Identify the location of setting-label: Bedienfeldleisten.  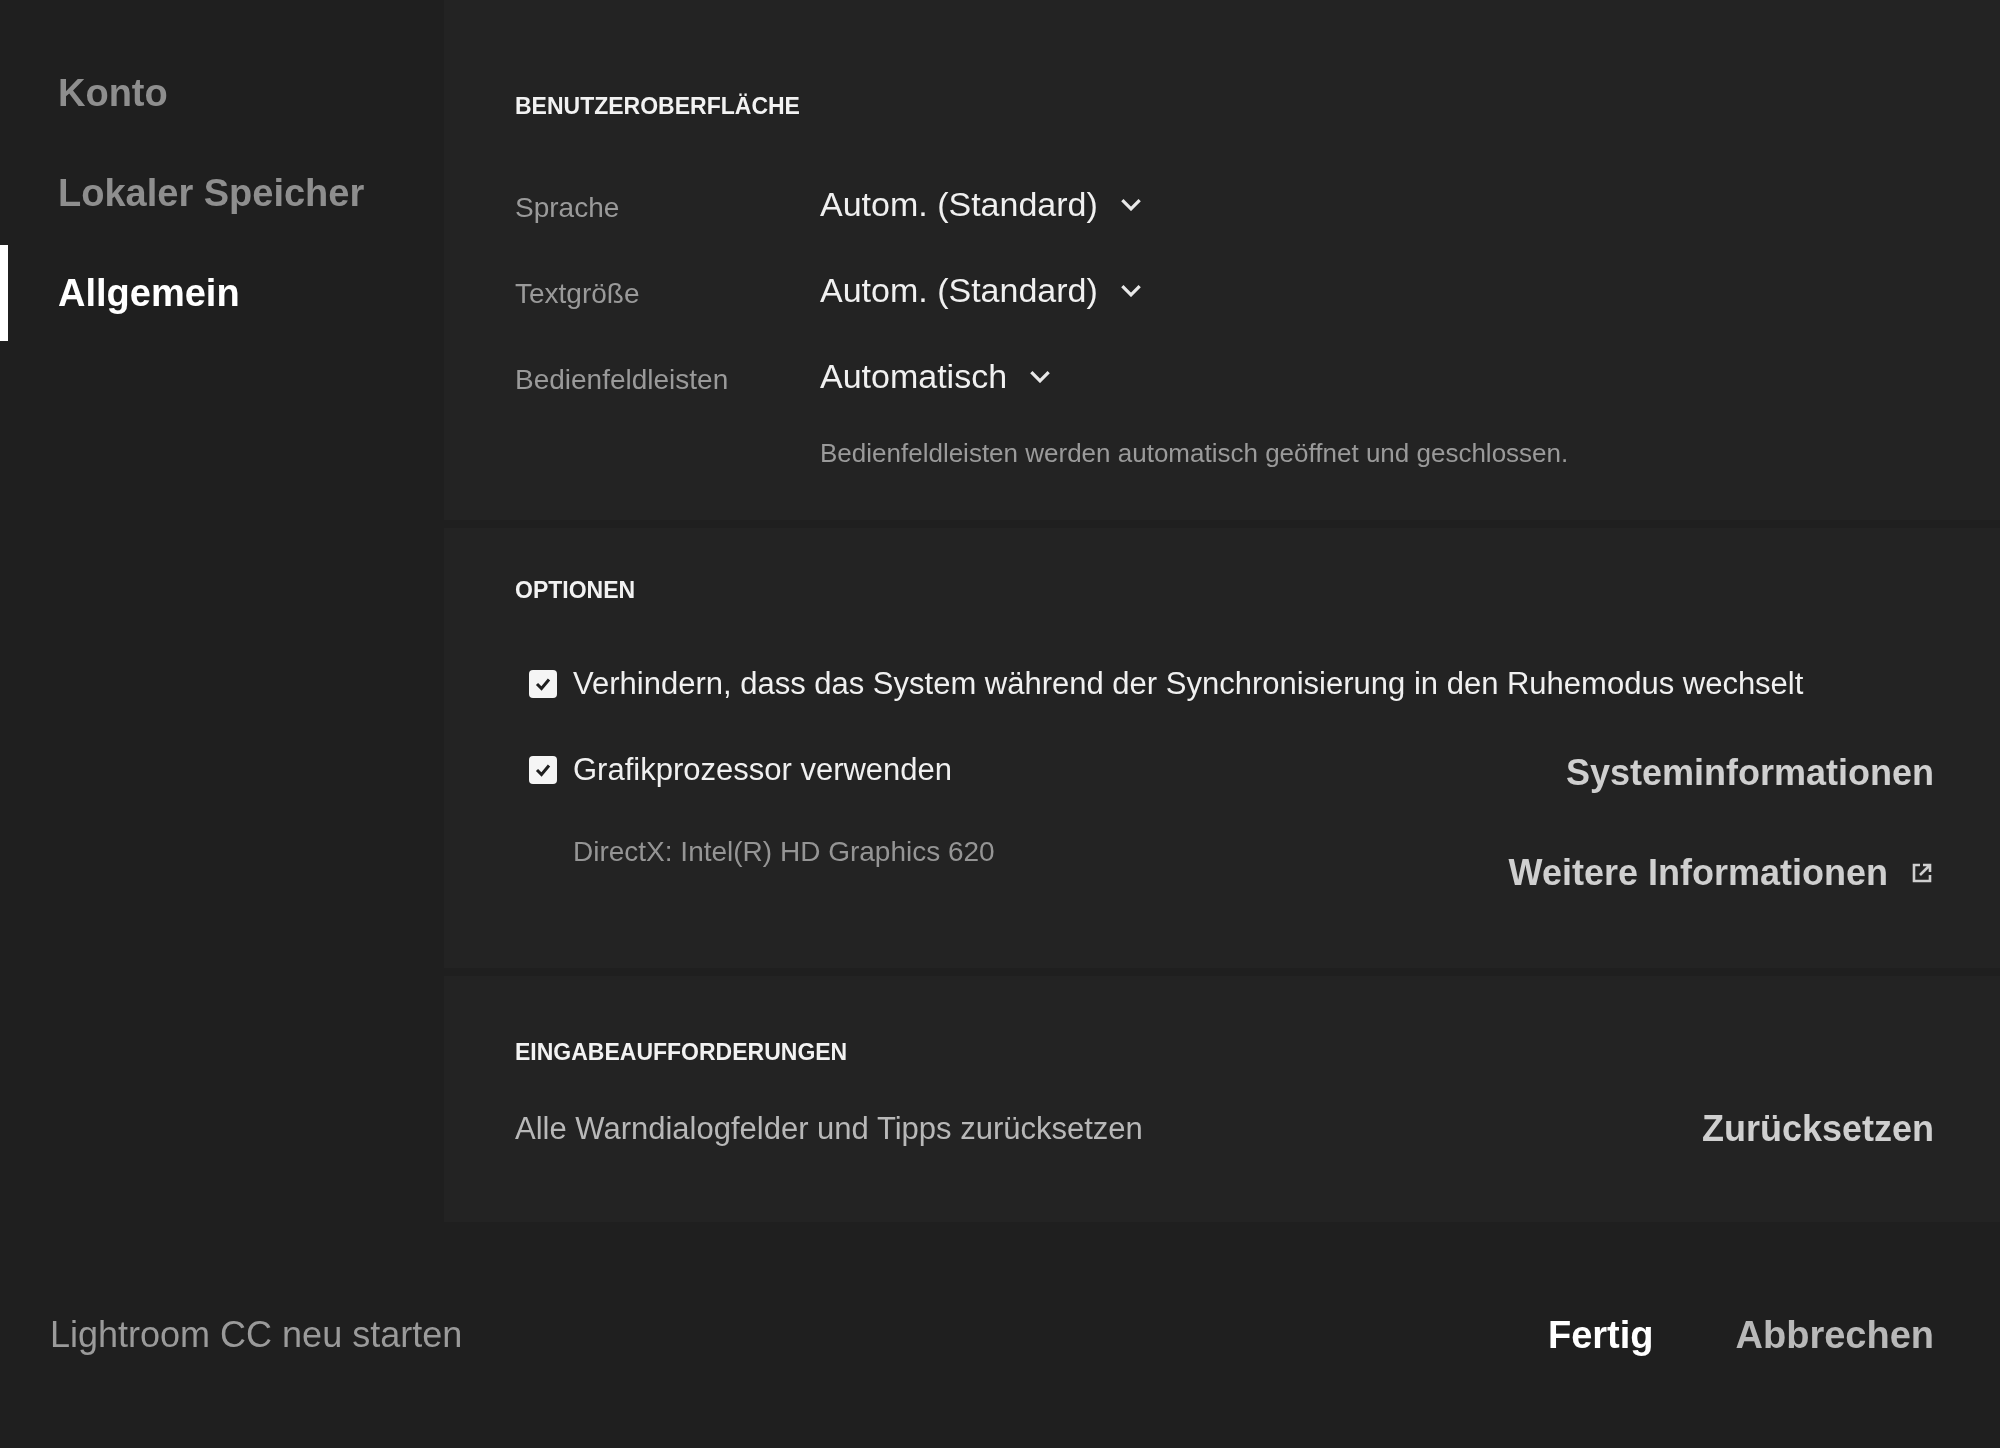
(622, 379).